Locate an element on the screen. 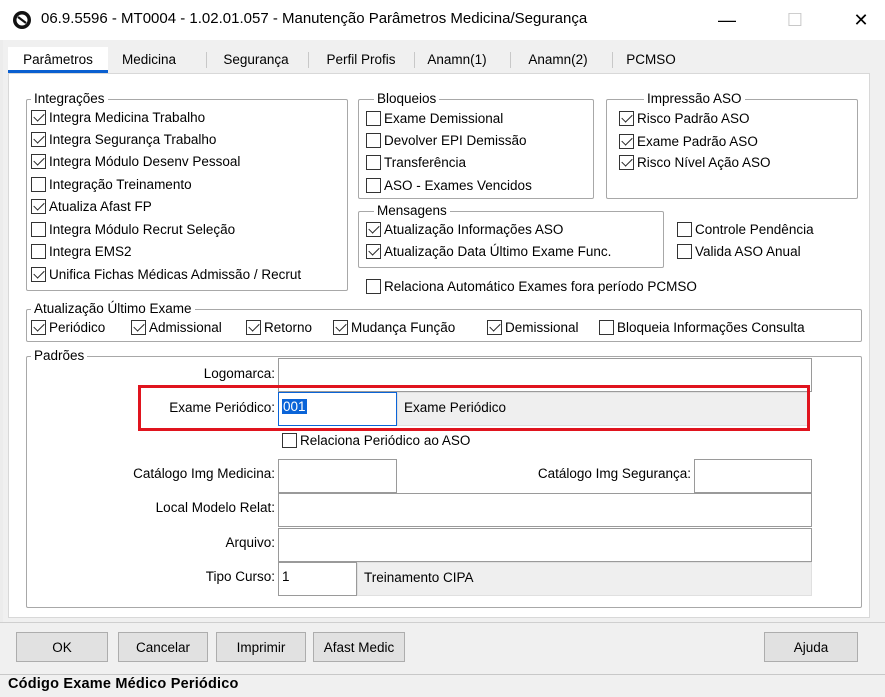 The height and width of the screenshot is (697, 885). checkbox-atualizacao-data-exame: Atualização Data Último Exame Func. is located at coordinates (488, 251).